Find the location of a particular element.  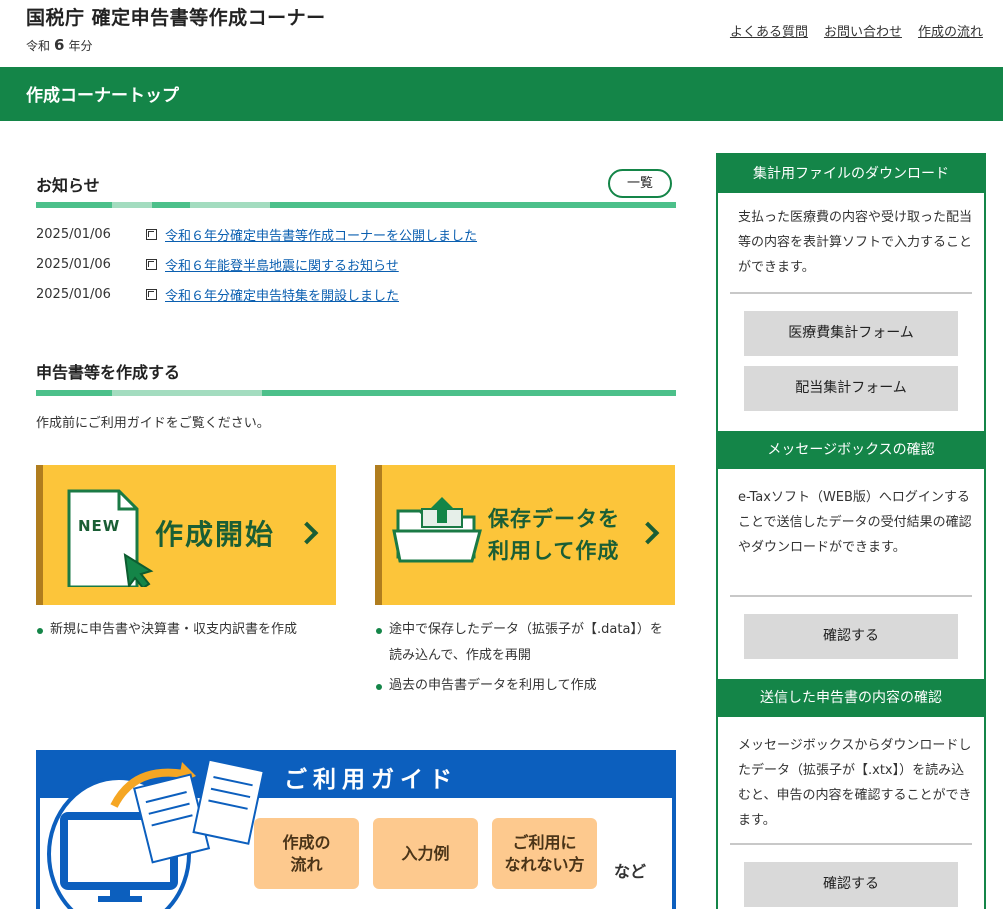

chip-line1: ご利用に is located at coordinates (544, 842).